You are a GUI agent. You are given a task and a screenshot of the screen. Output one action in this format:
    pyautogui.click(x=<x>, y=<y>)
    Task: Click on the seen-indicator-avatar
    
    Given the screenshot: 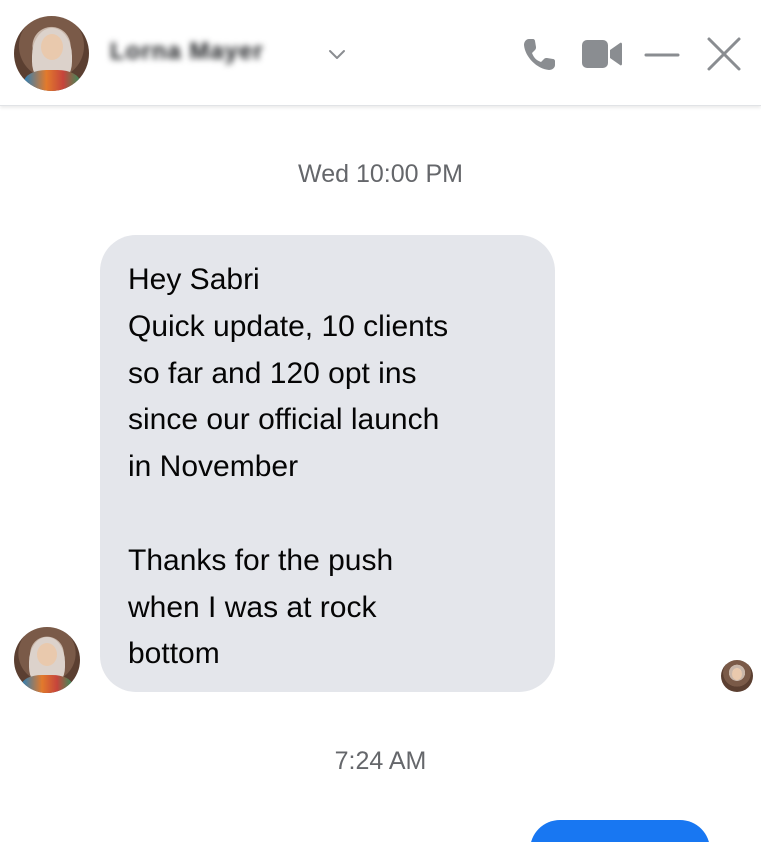 What is the action you would take?
    pyautogui.click(x=737, y=676)
    